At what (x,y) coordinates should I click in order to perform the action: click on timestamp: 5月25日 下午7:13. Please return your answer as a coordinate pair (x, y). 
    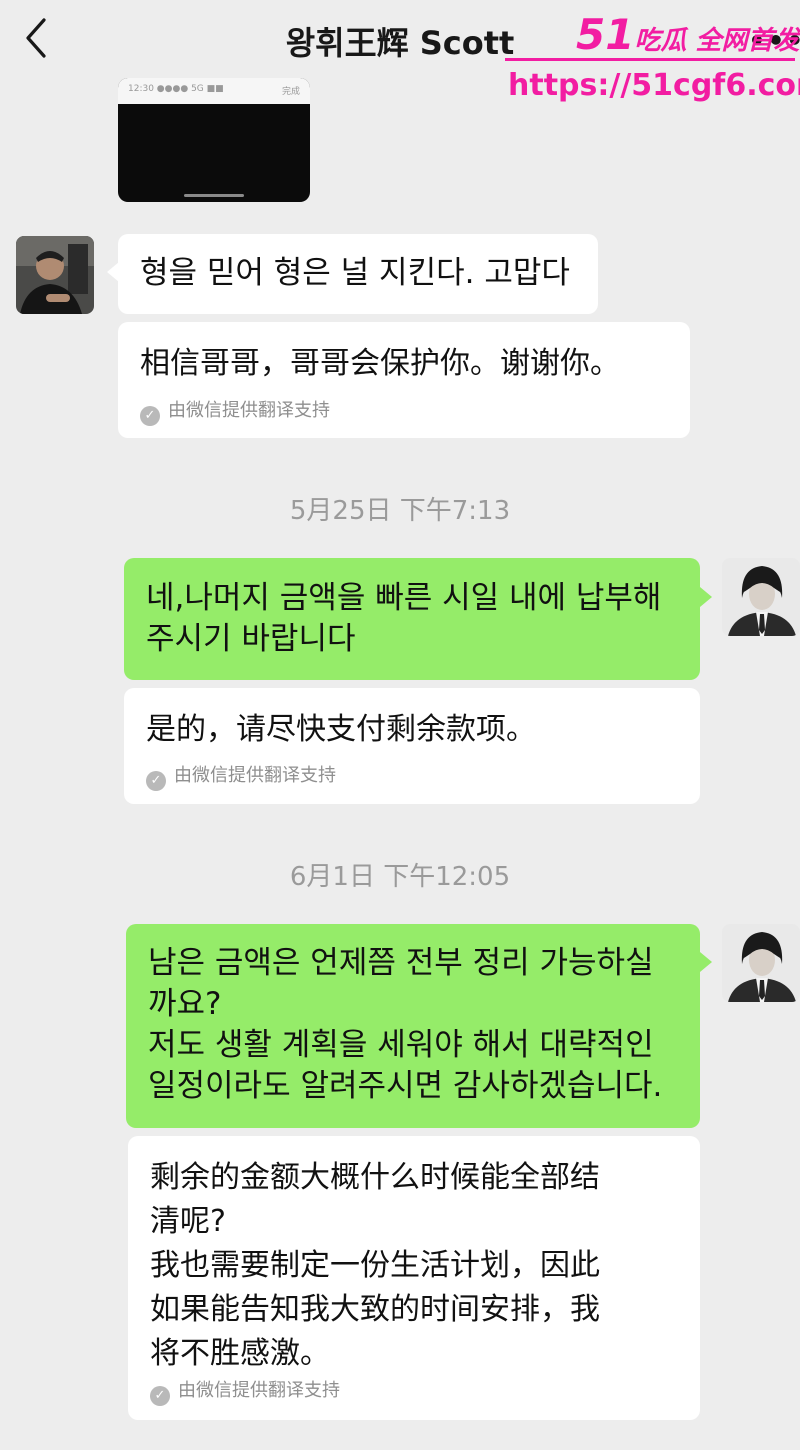
    Looking at the image, I should click on (400, 511).